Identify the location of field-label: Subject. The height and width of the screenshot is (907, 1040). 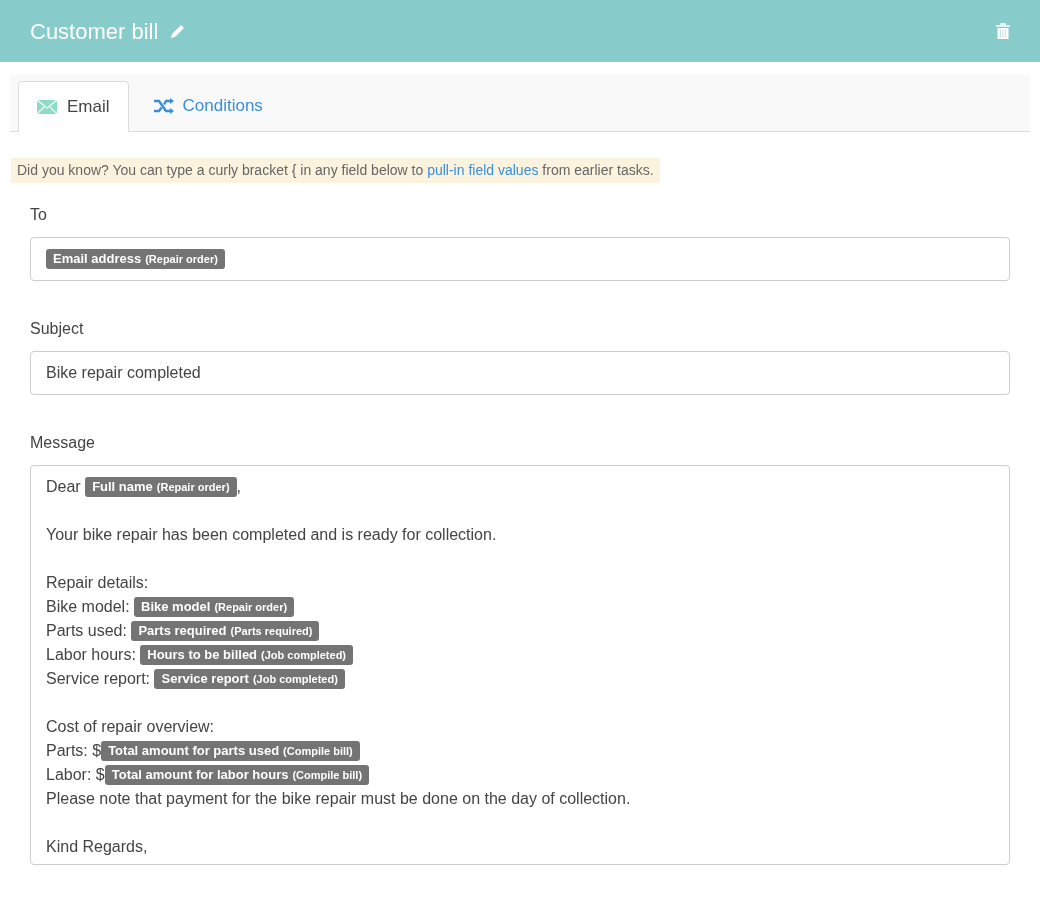
(57, 329).